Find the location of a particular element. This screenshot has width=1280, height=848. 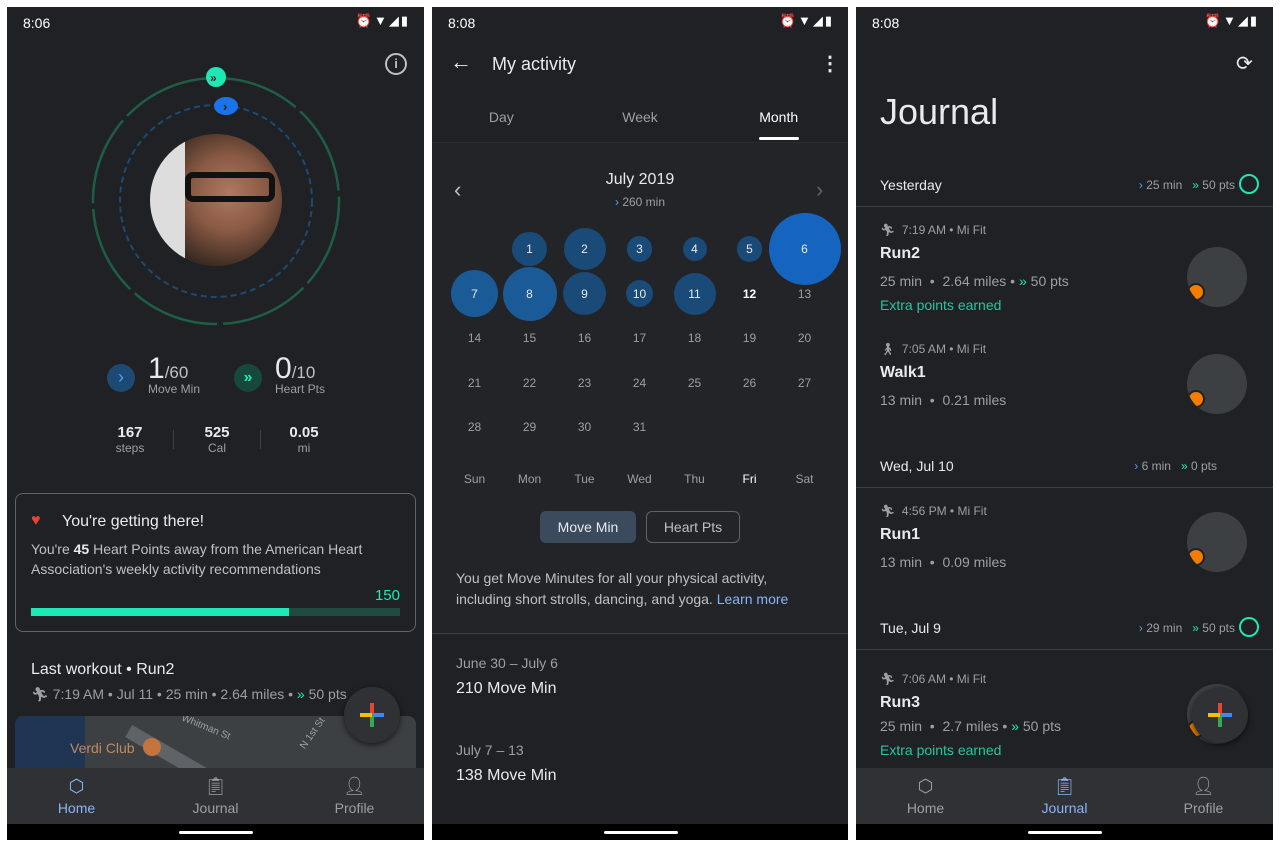

bottom-nav: ⬡ Home 📋︎ Journal 👤︎ Profile is located at coordinates (1064, 796).